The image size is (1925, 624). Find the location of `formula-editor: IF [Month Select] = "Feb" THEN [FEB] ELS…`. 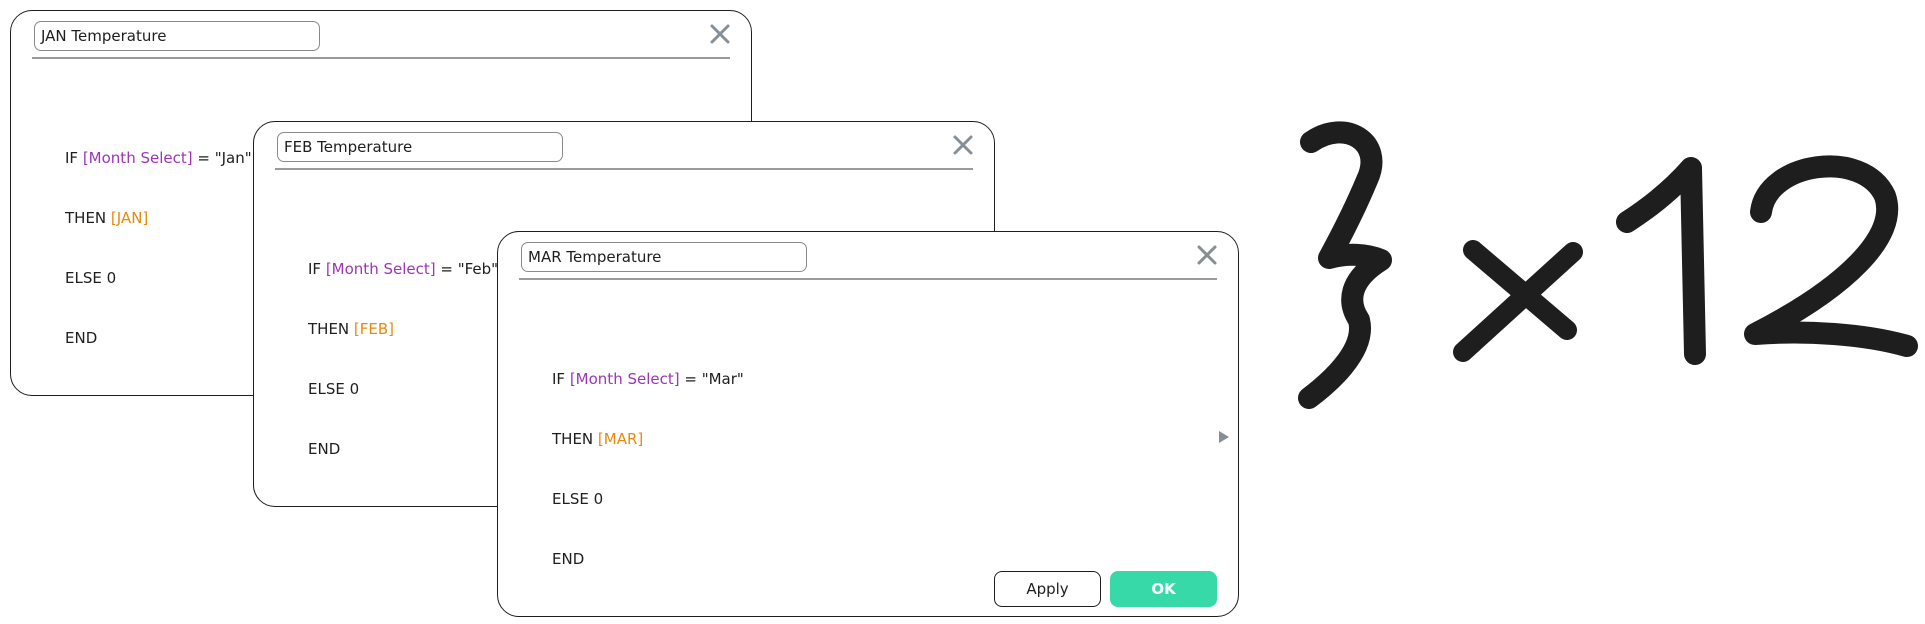

formula-editor: IF [Month Select] = "Feb" THEN [FEB] ELS… is located at coordinates (403, 359).